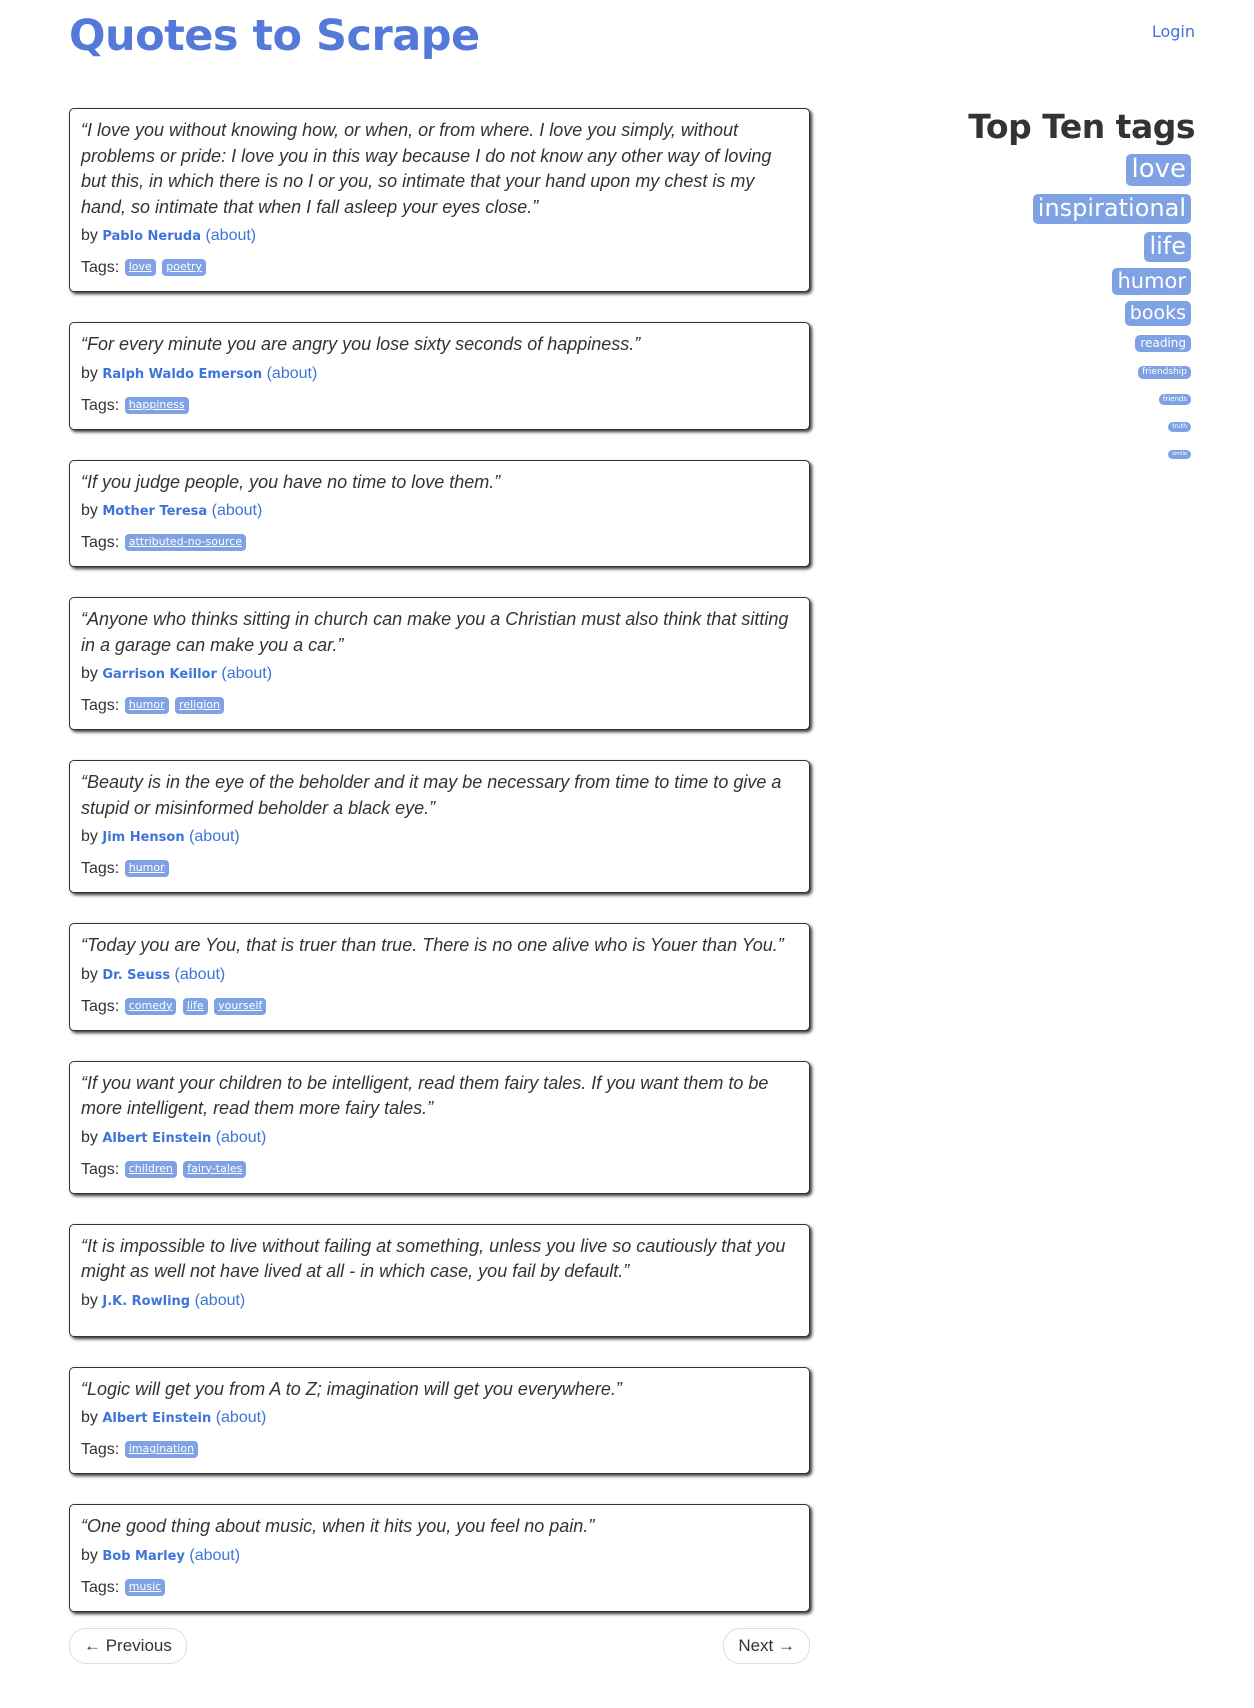  What do you see at coordinates (156, 405) in the screenshot?
I see `tag-link: happiness` at bounding box center [156, 405].